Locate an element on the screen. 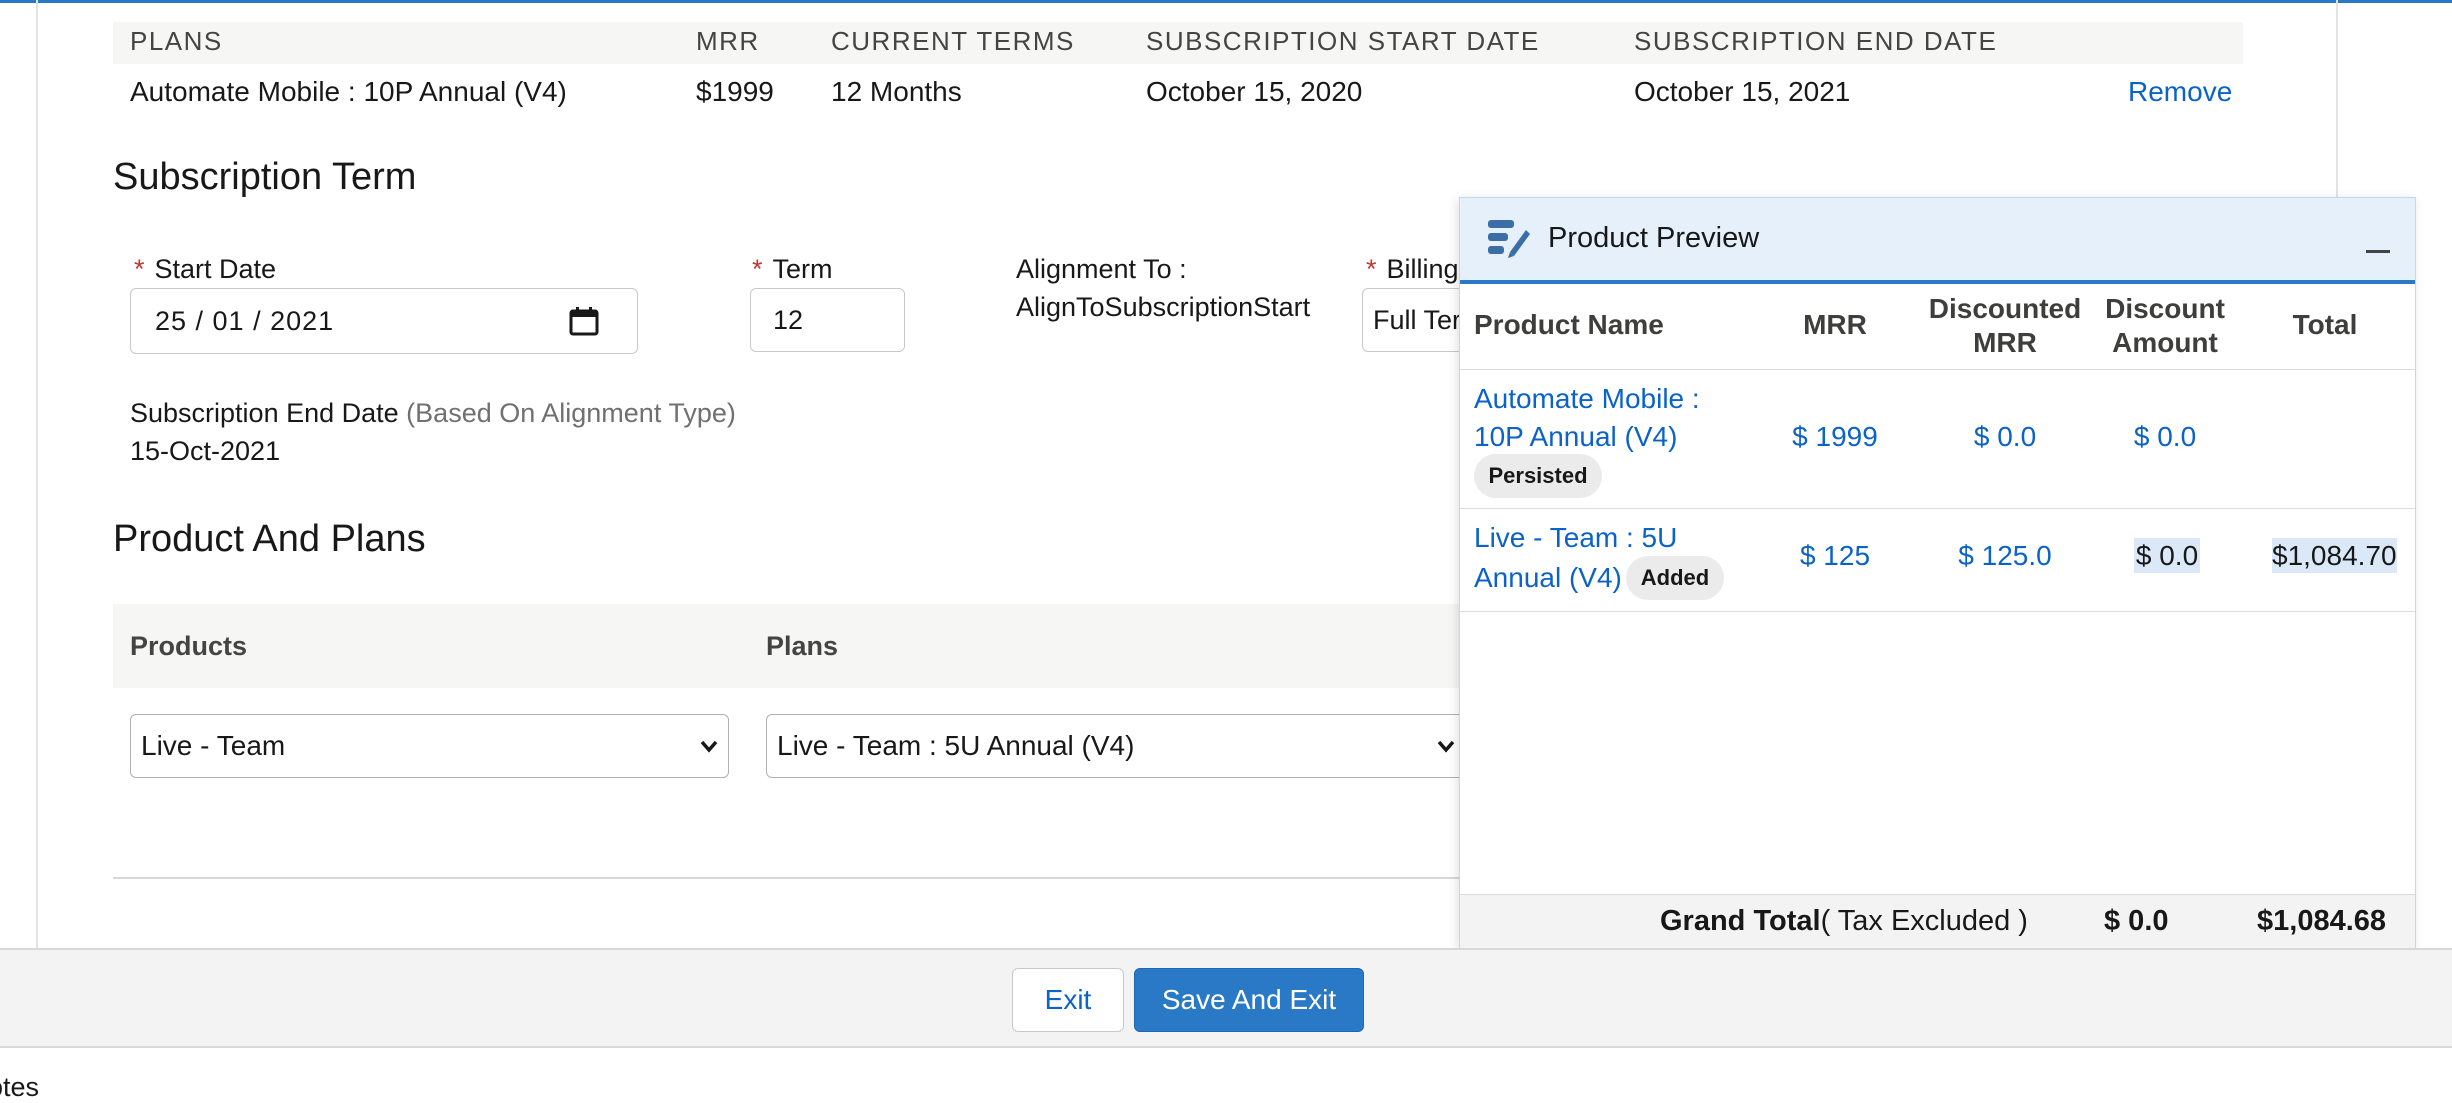  grand-discount-value: $ 0.0 is located at coordinates (2136, 921).